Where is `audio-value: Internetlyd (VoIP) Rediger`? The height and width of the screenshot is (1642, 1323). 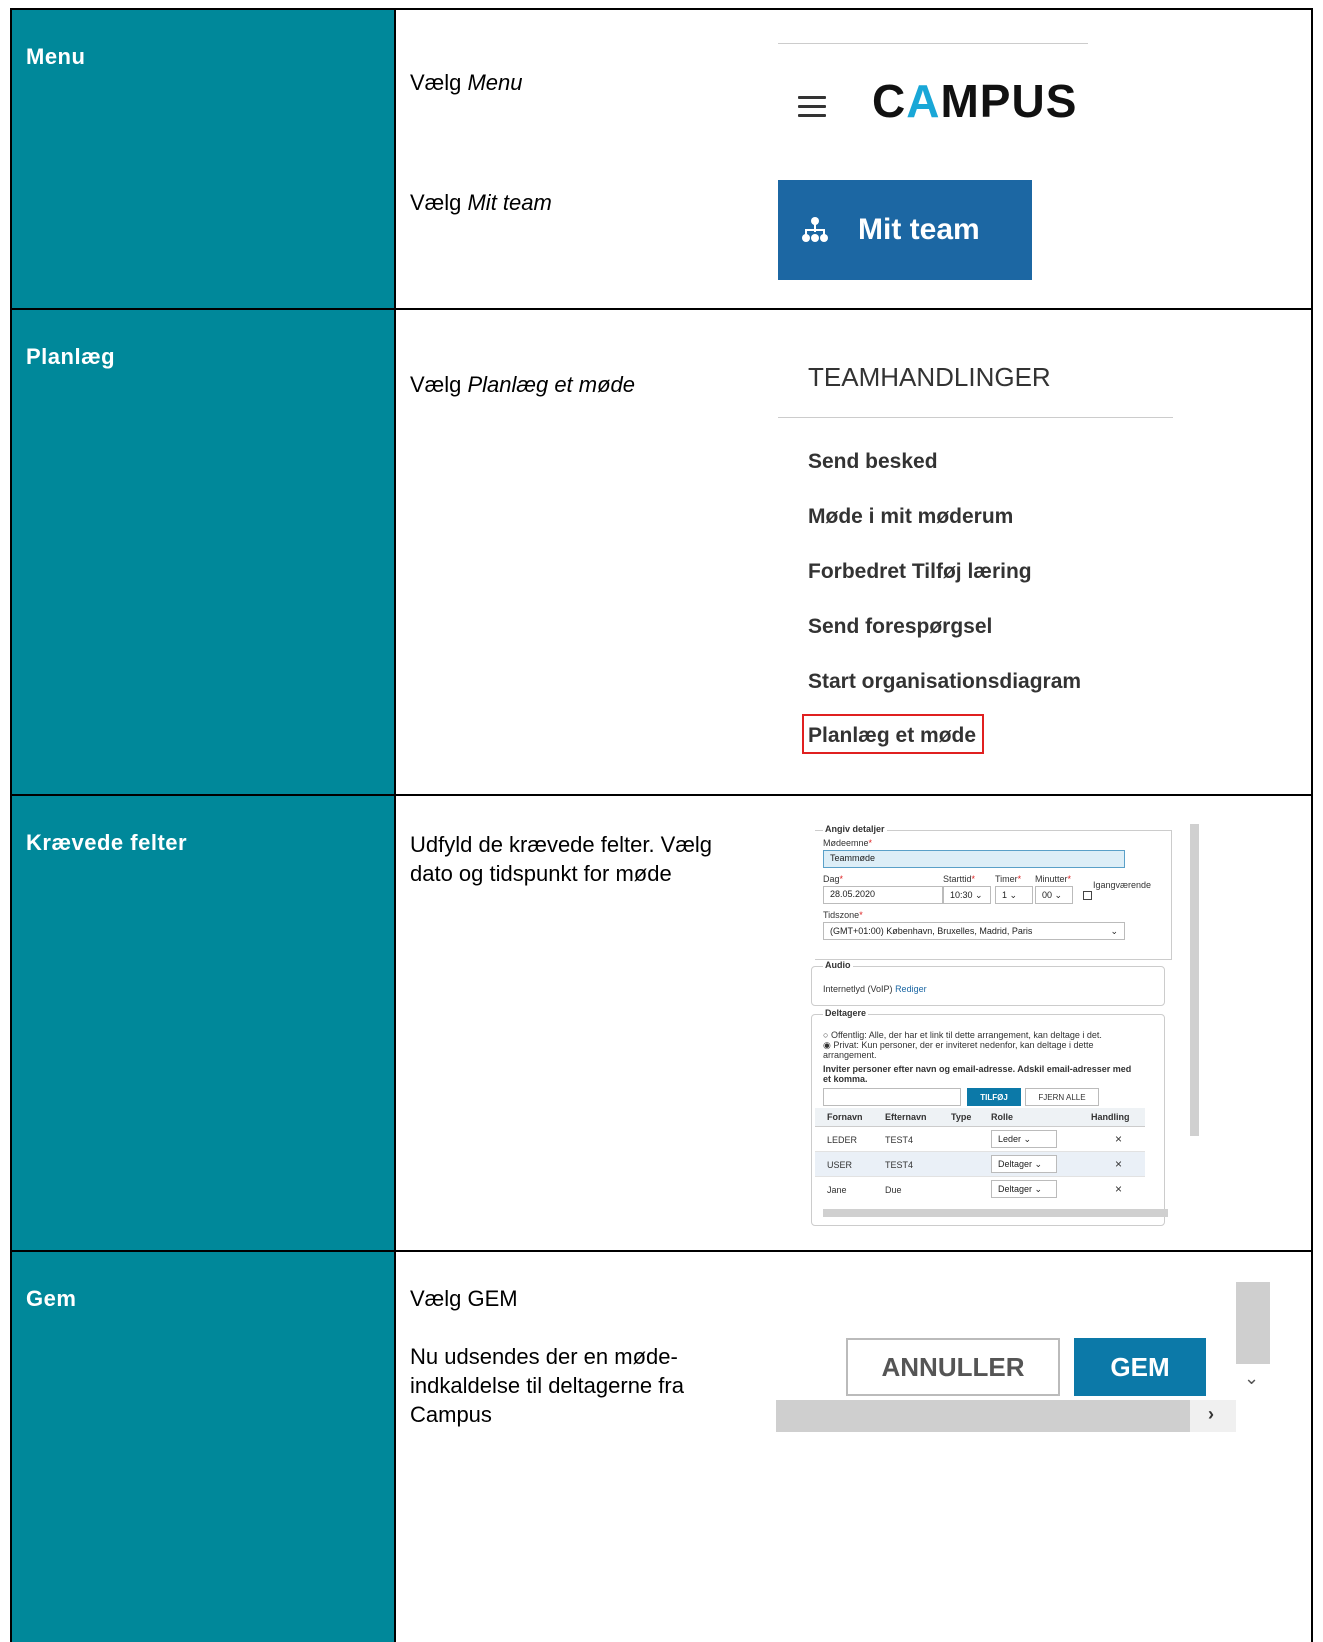
audio-value: Internetlyd (VoIP) Rediger is located at coordinates (875, 989).